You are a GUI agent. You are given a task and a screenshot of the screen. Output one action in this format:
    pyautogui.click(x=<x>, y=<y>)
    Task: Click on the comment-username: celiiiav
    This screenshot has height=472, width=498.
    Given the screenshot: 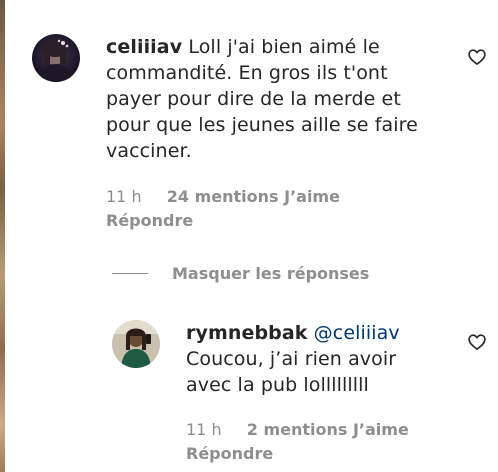 What is the action you would take?
    pyautogui.click(x=144, y=47)
    